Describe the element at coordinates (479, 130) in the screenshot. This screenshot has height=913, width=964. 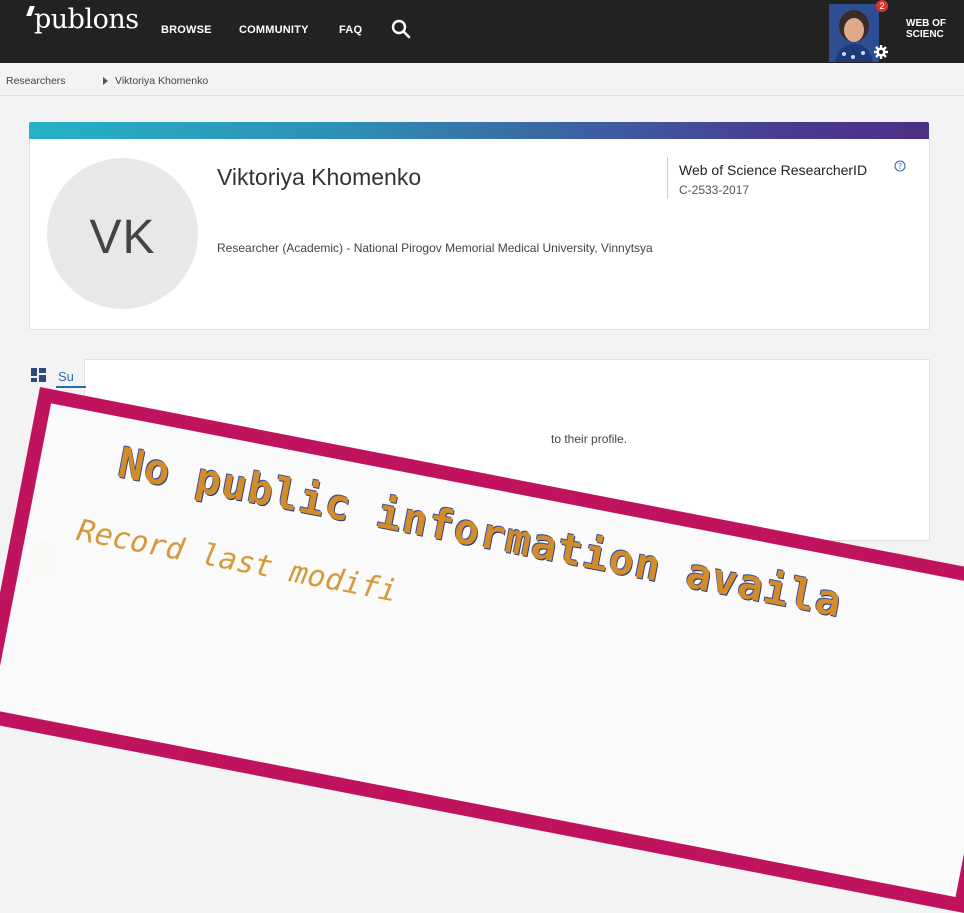
I see `profile-header-gradient` at that location.